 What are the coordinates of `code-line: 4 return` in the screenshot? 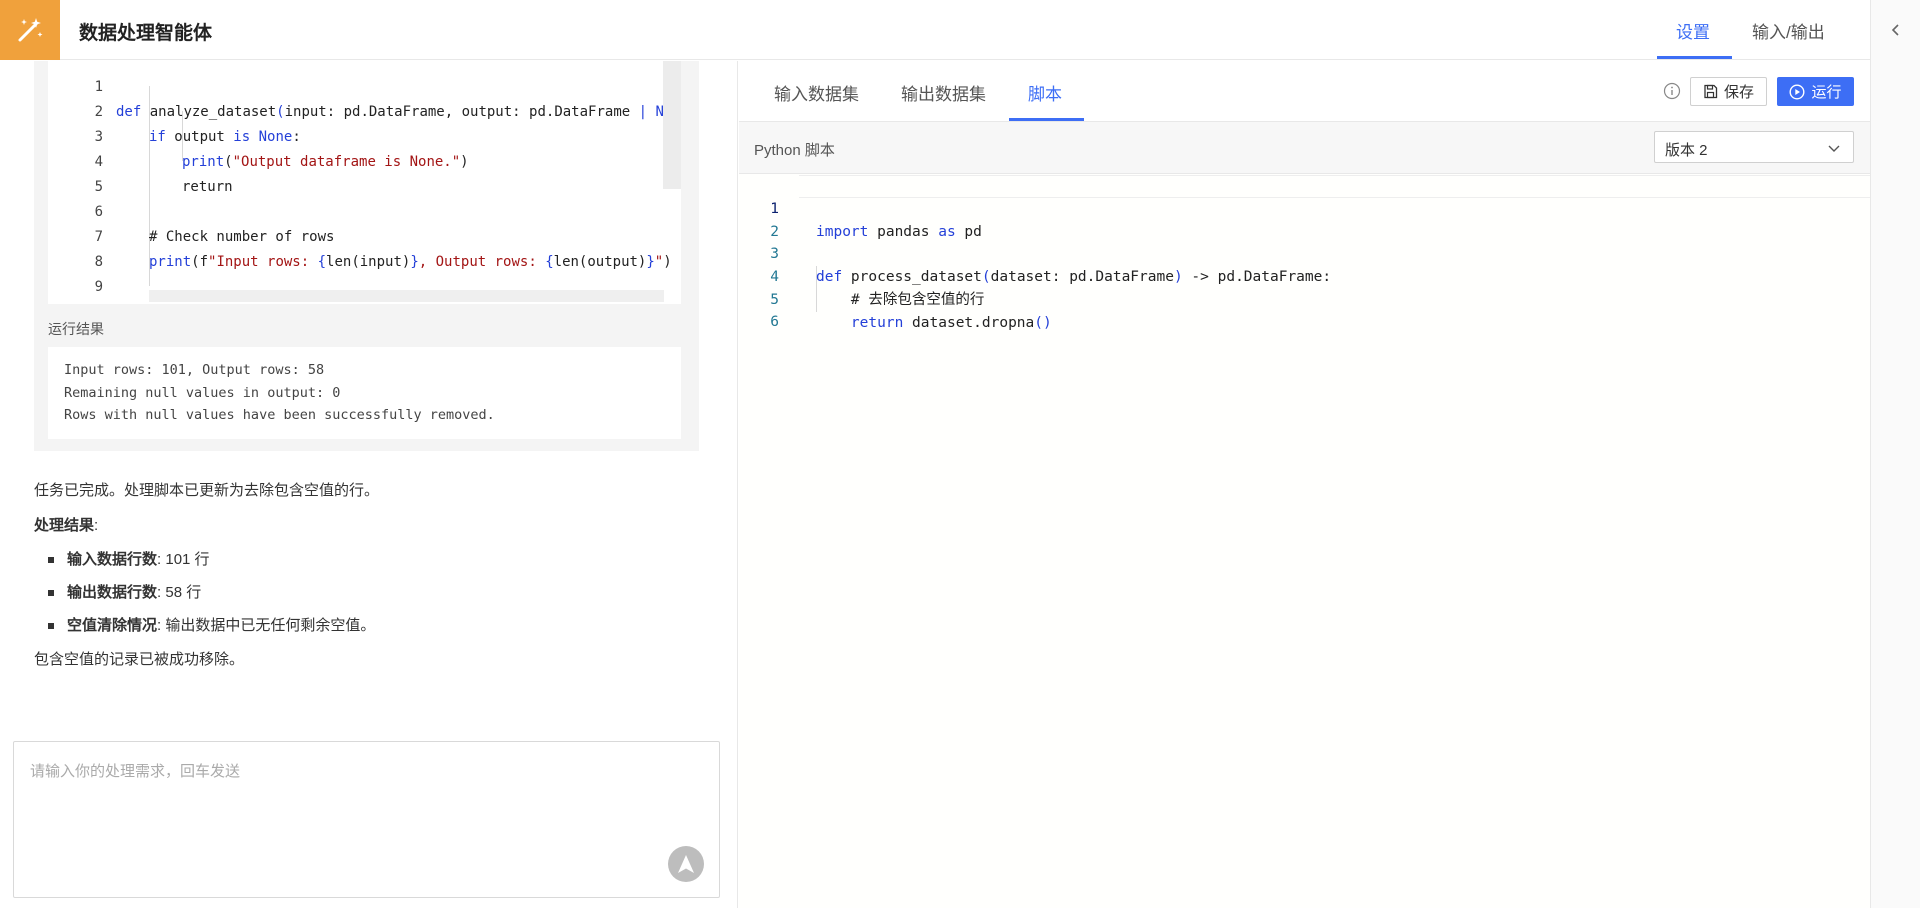 It's located at (364, 160).